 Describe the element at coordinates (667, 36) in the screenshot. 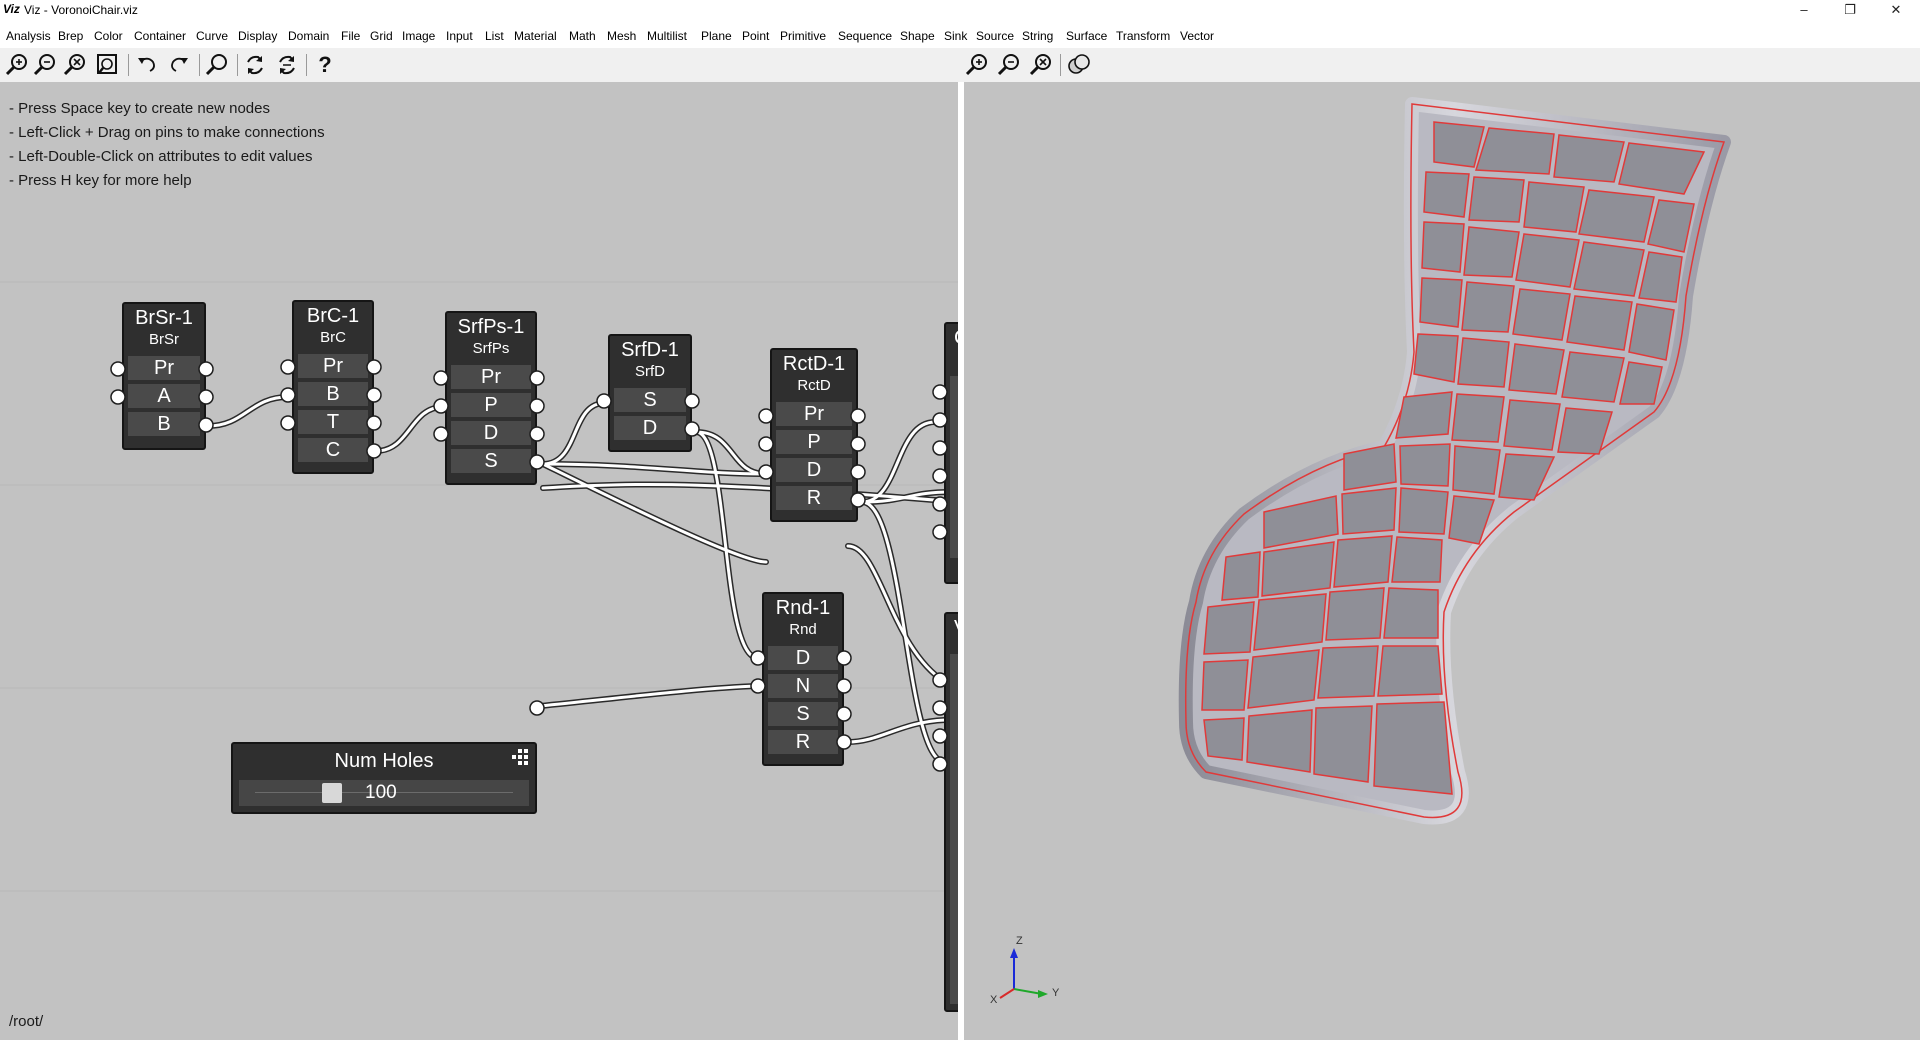

I see `menu-multilist: Multilist` at that location.